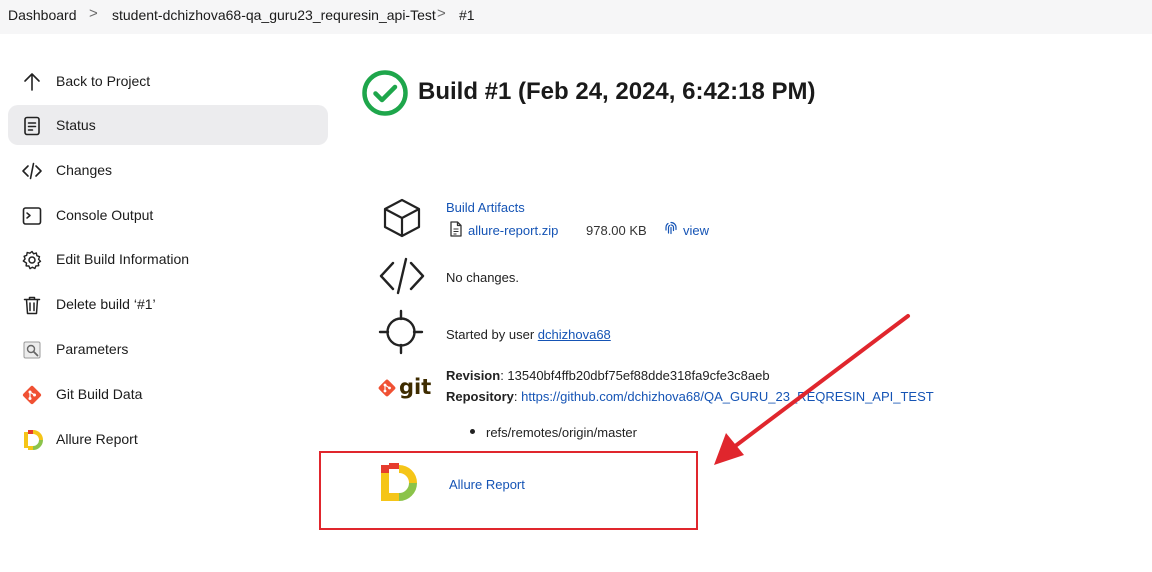 This screenshot has width=1152, height=572. Describe the element at coordinates (168, 304) in the screenshot. I see `sidebar-item-delete-build: Delete build ‘#1’` at that location.